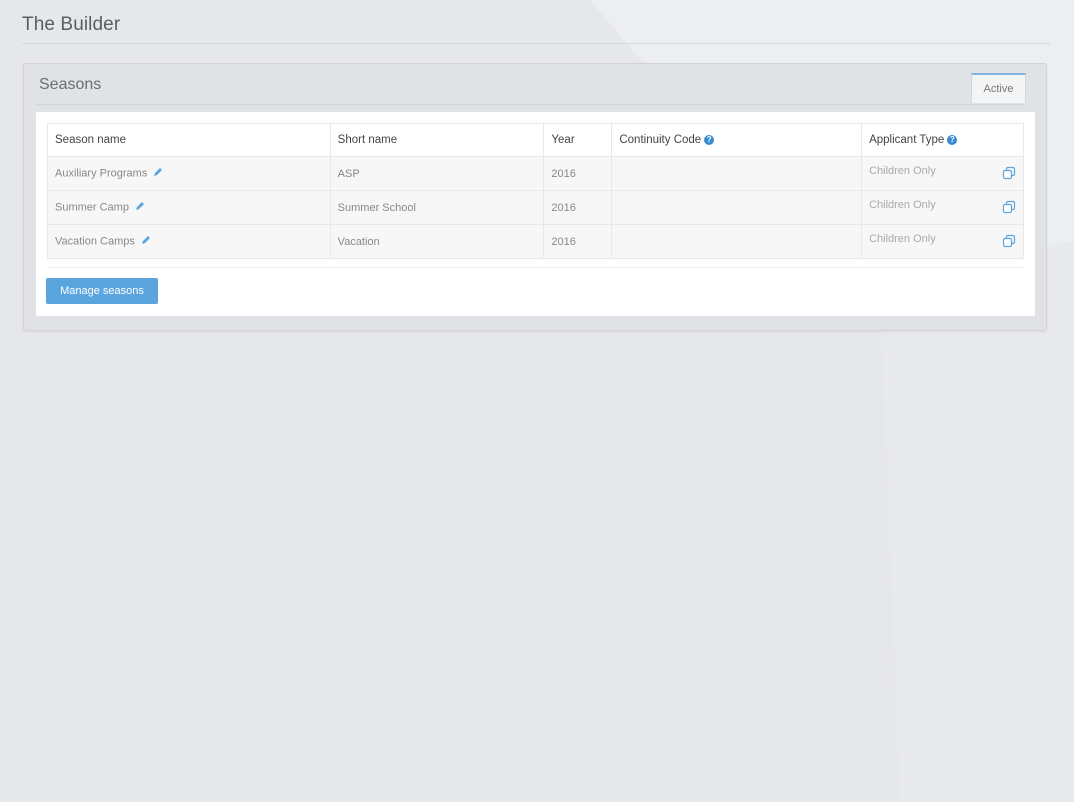 The width and height of the screenshot is (1074, 802). Describe the element at coordinates (189, 173) in the screenshot. I see `season-name-cell: Auxiliary Programs` at that location.